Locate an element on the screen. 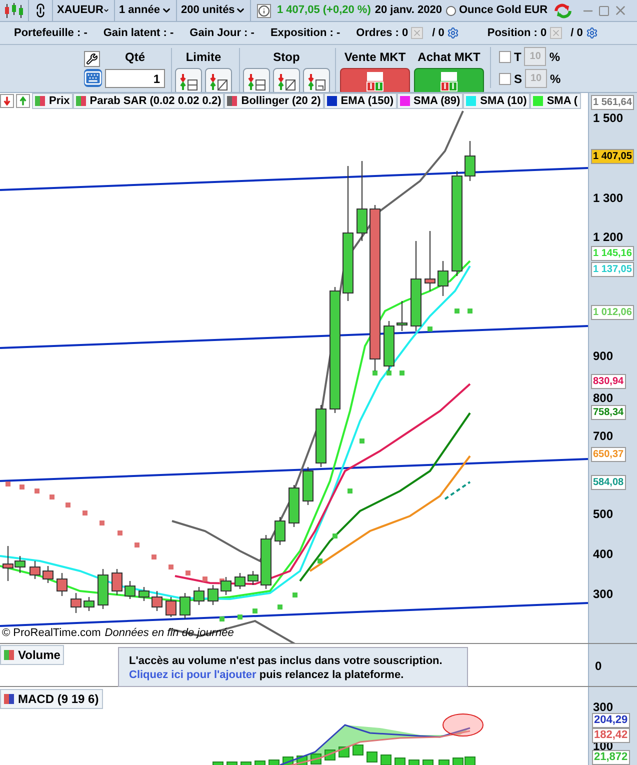 This screenshot has width=637, height=765. candlestick-icon is located at coordinates (14, 11).